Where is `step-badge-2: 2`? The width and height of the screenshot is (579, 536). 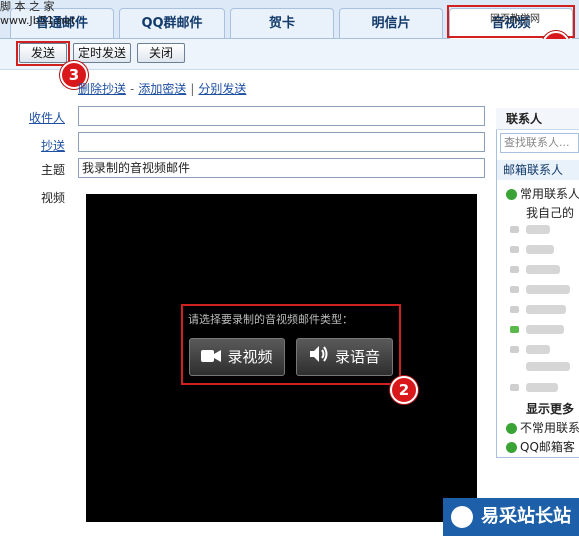
step-badge-2: 2 is located at coordinates (404, 390).